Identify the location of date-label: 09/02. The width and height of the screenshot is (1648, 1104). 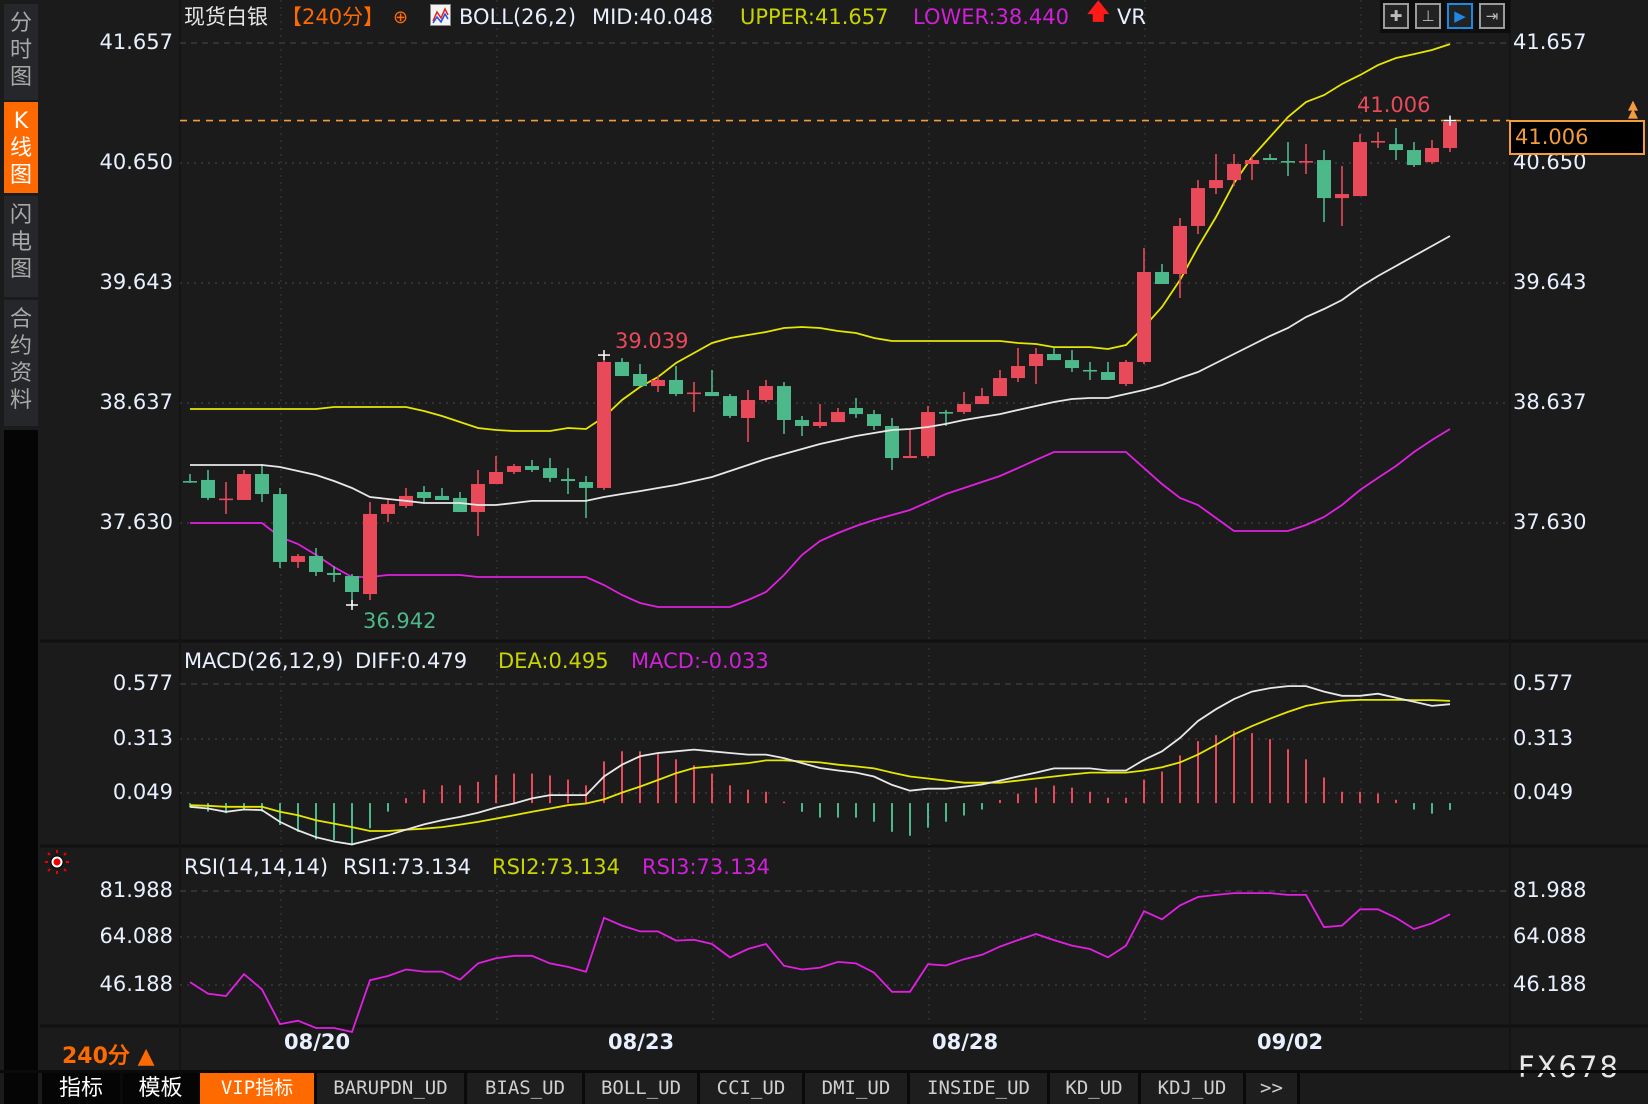
(1290, 1042).